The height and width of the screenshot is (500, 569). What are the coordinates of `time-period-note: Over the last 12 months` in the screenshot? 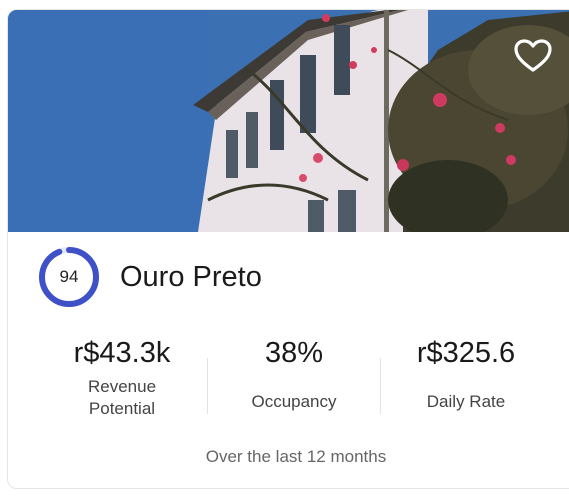 It's located at (296, 456).